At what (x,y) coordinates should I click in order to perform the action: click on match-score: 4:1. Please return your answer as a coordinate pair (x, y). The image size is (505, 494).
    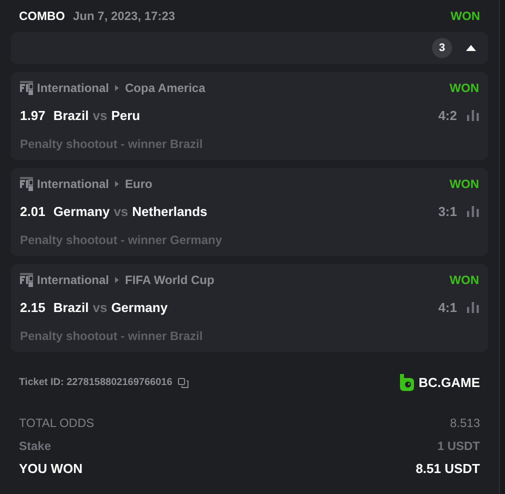
    Looking at the image, I should click on (447, 307).